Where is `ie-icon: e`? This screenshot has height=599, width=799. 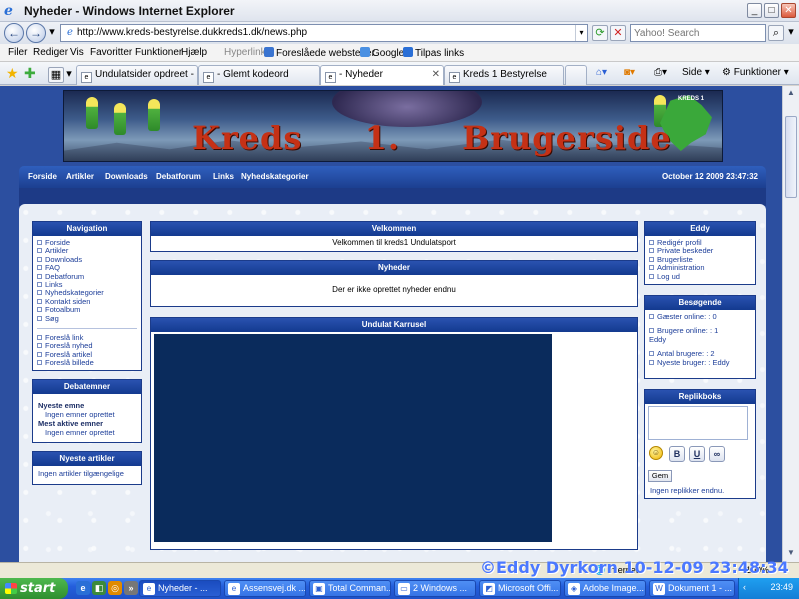 ie-icon: e is located at coordinates (149, 589).